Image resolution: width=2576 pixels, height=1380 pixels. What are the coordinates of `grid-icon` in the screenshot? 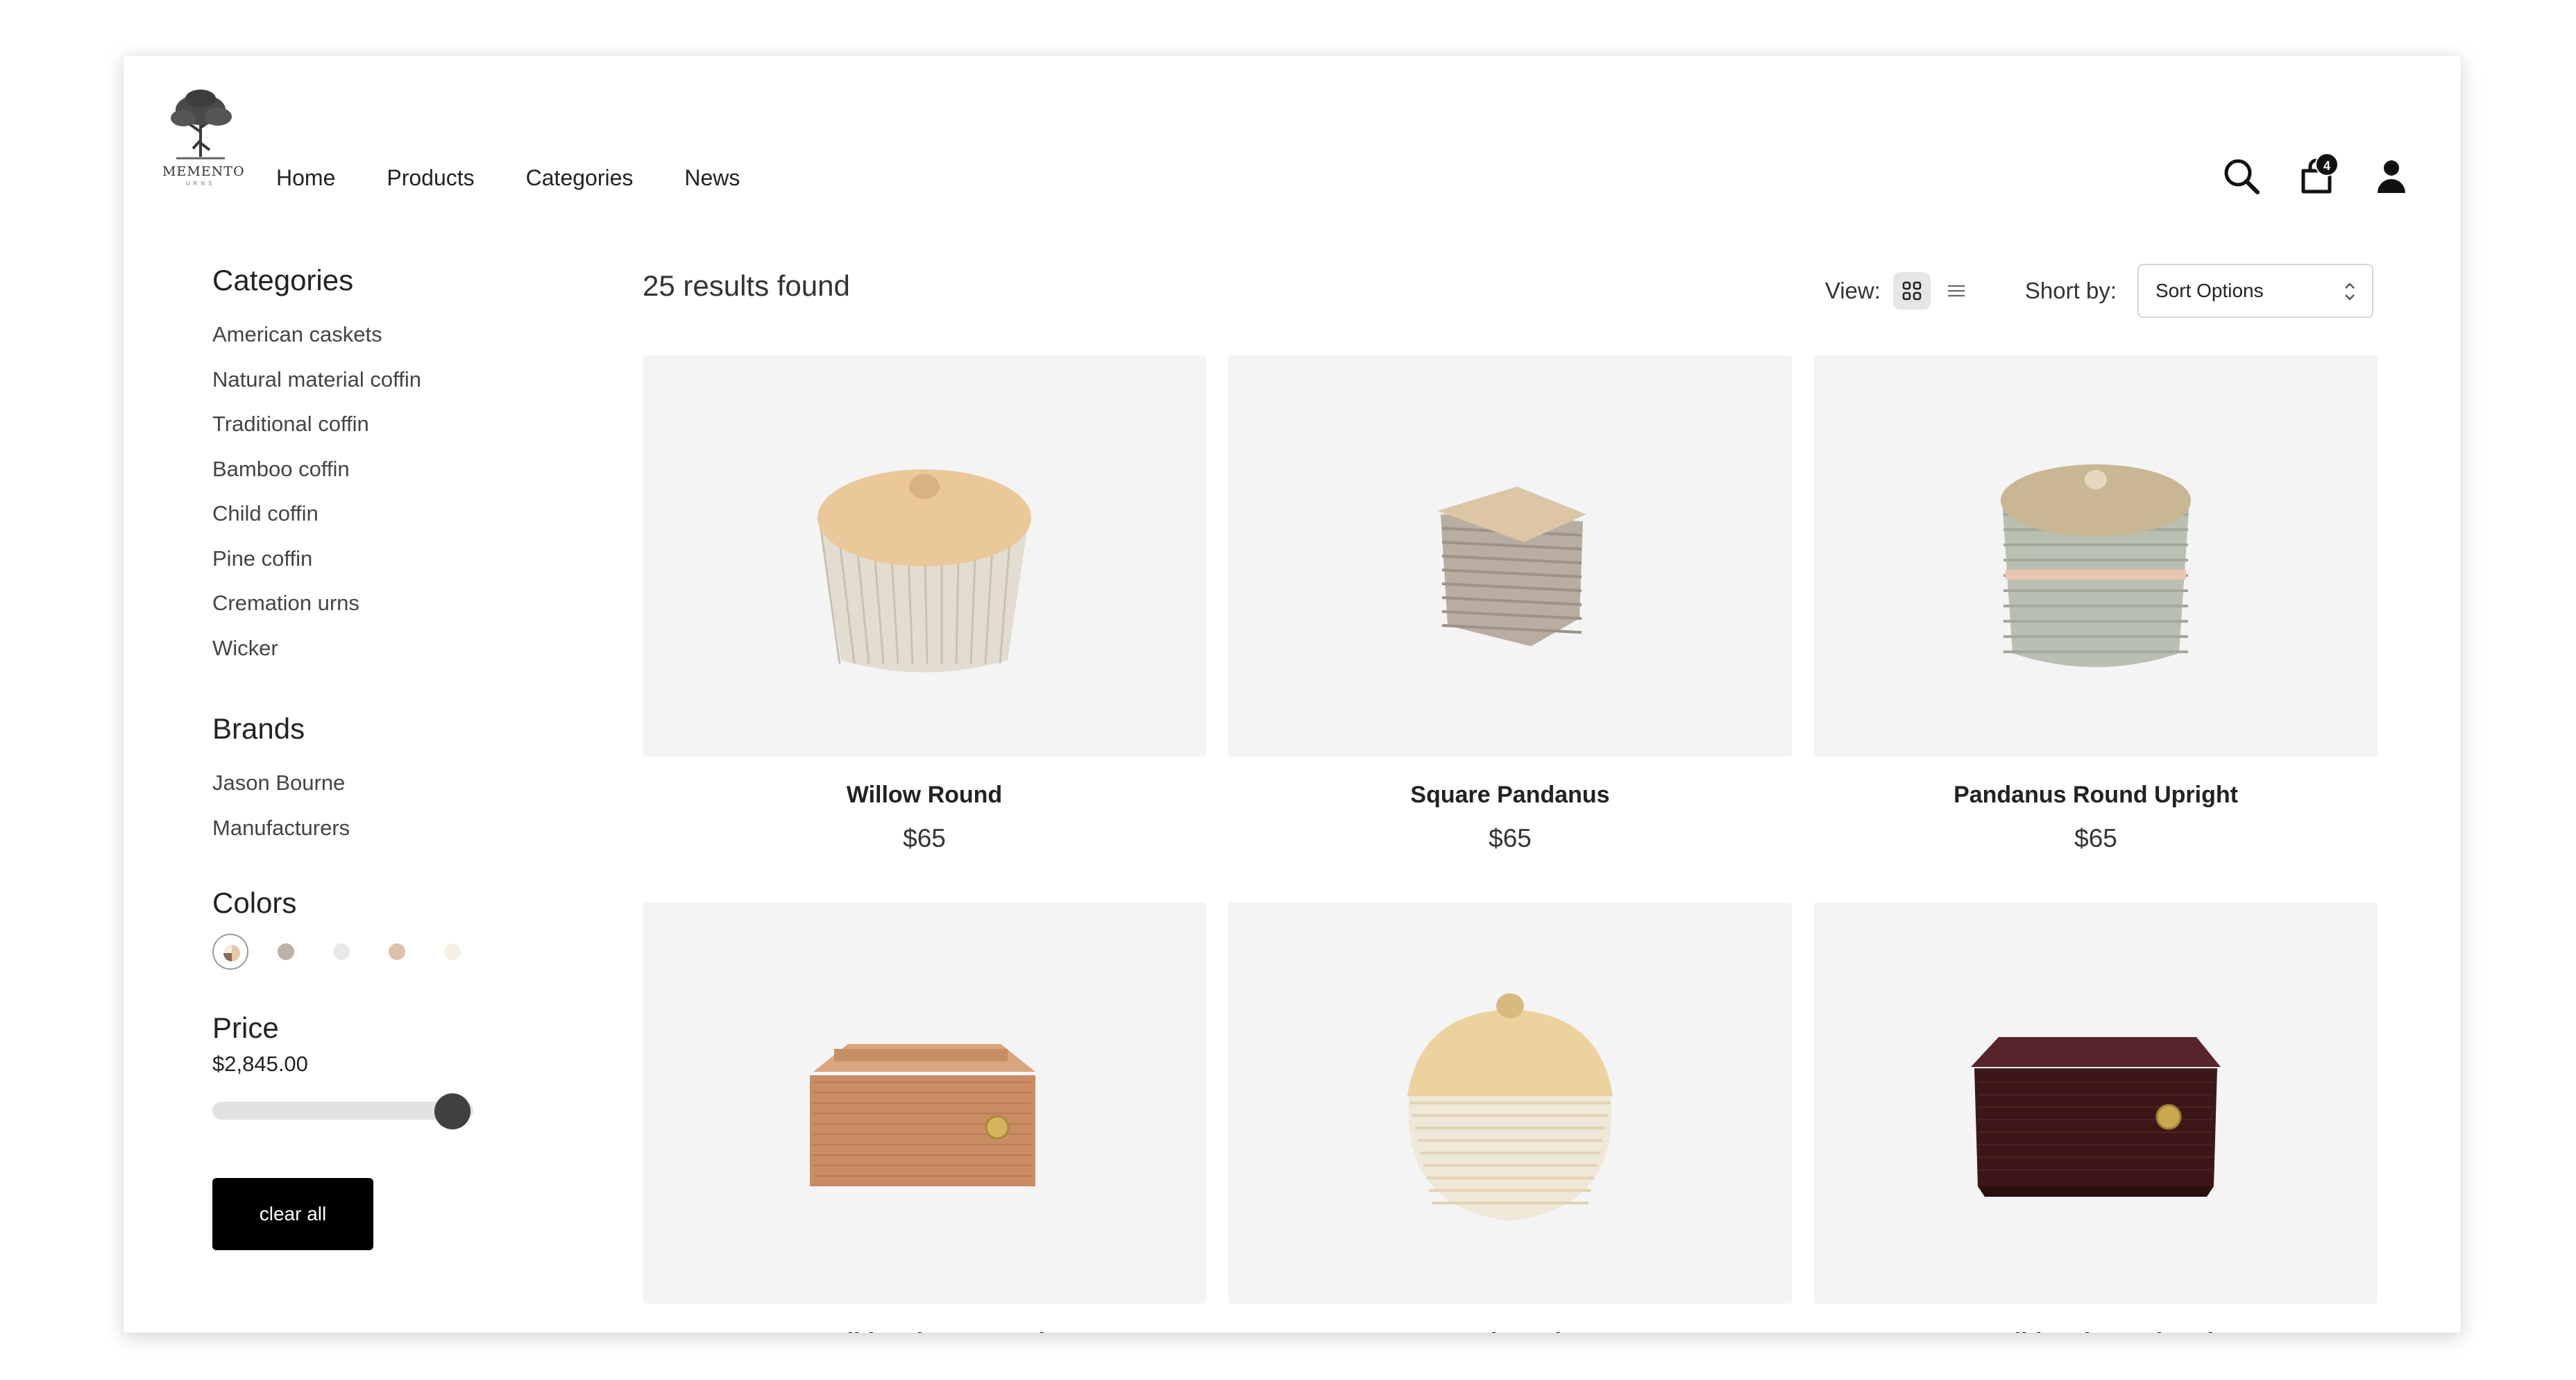 It's located at (1912, 291).